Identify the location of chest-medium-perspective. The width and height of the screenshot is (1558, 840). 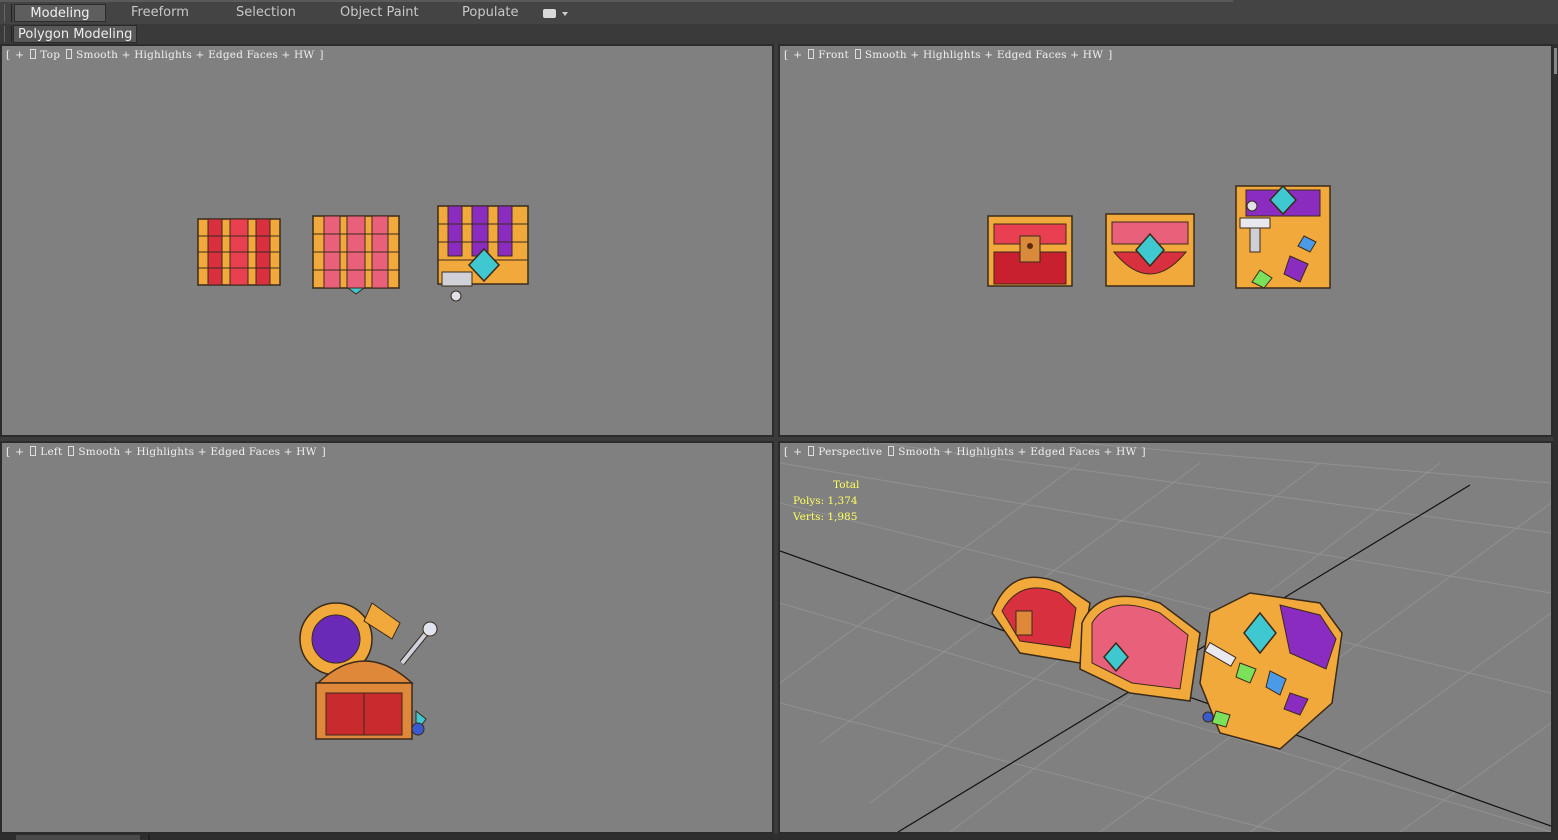
(1140, 648).